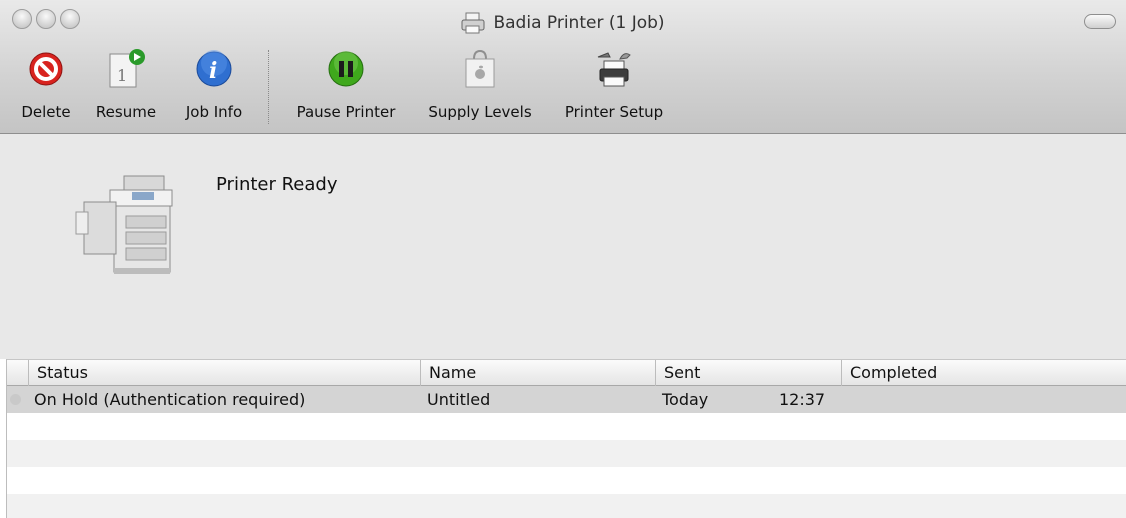 Image resolution: width=1126 pixels, height=518 pixels. Describe the element at coordinates (473, 23) in the screenshot. I see `printer-proxy-icon` at that location.